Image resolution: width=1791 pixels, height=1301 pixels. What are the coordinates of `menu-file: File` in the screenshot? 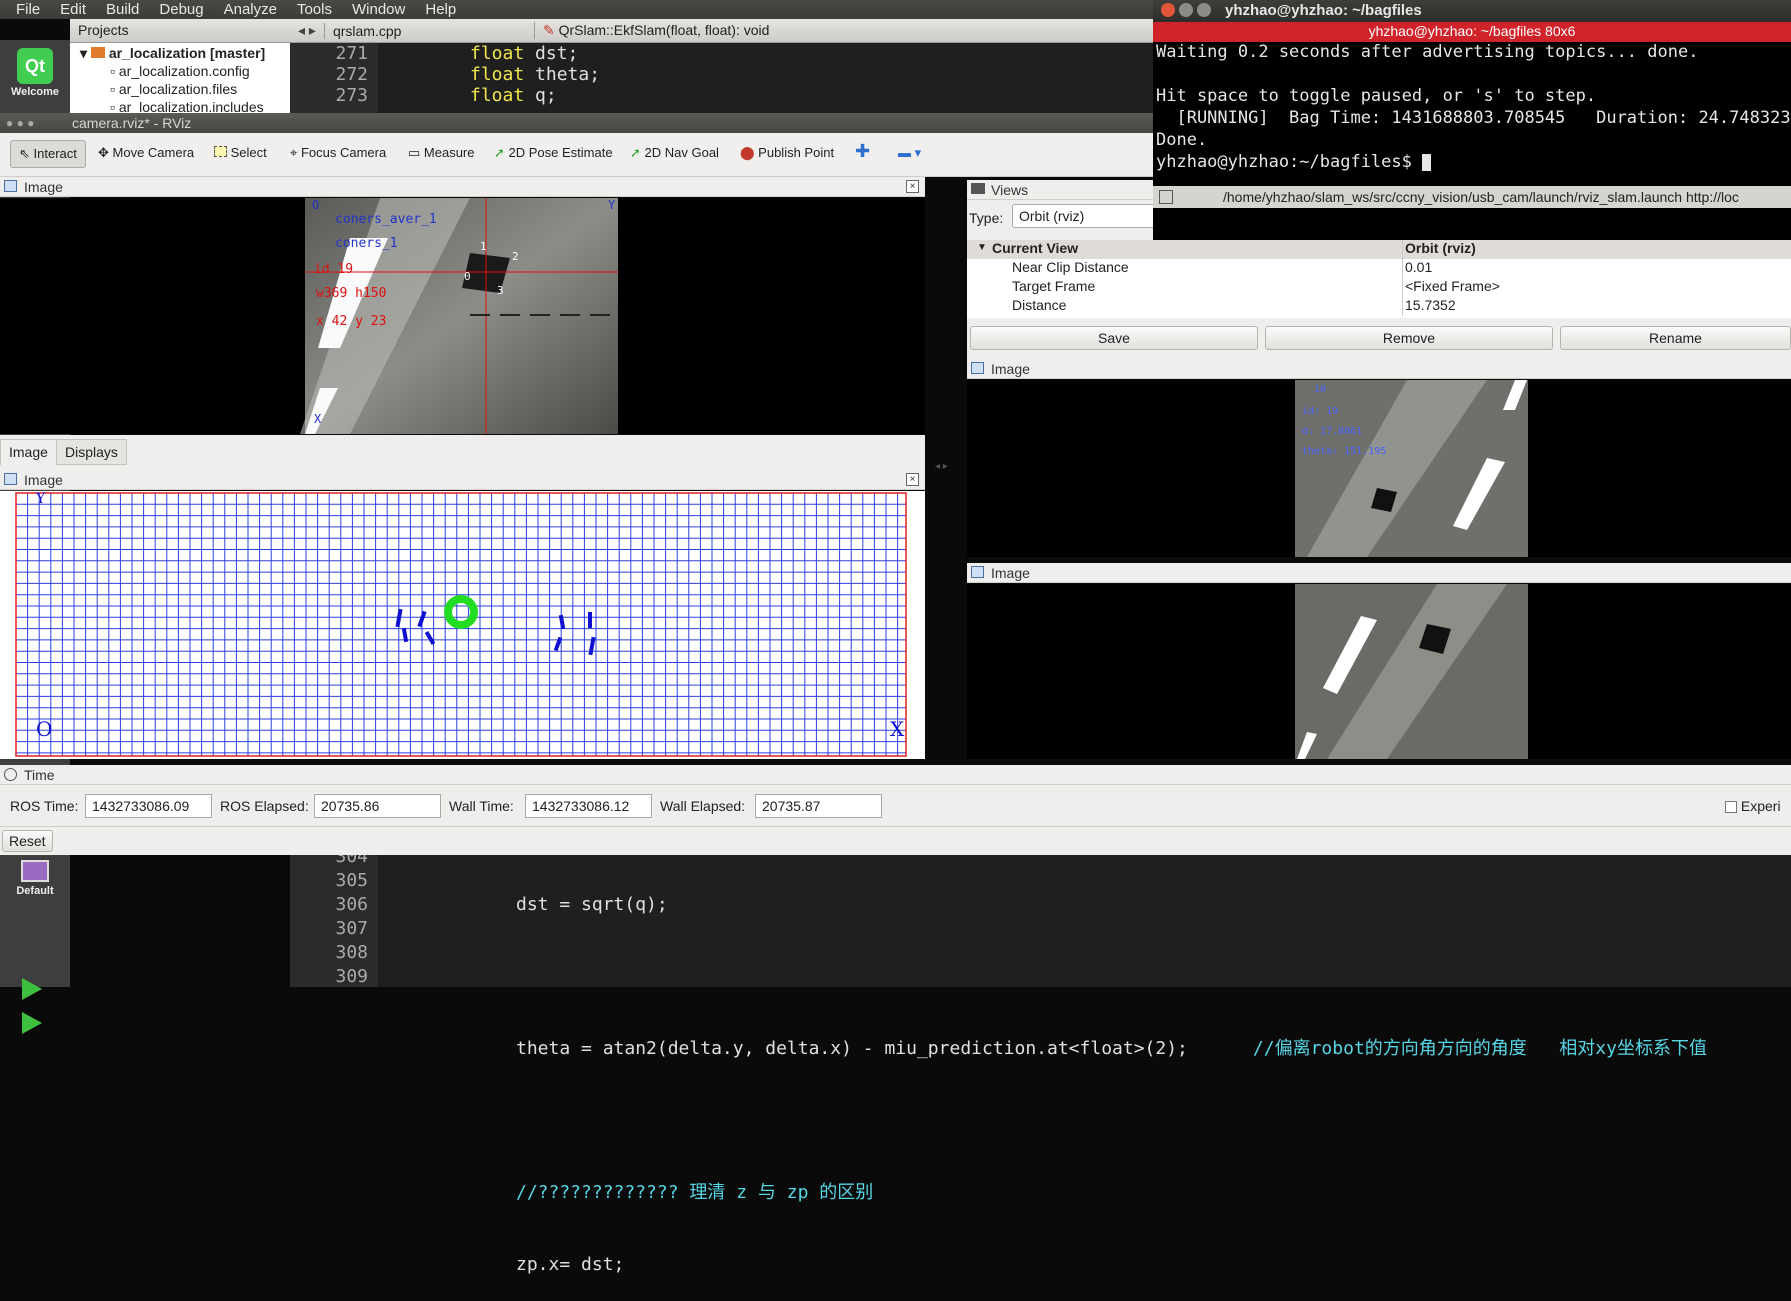 It's located at (28, 9).